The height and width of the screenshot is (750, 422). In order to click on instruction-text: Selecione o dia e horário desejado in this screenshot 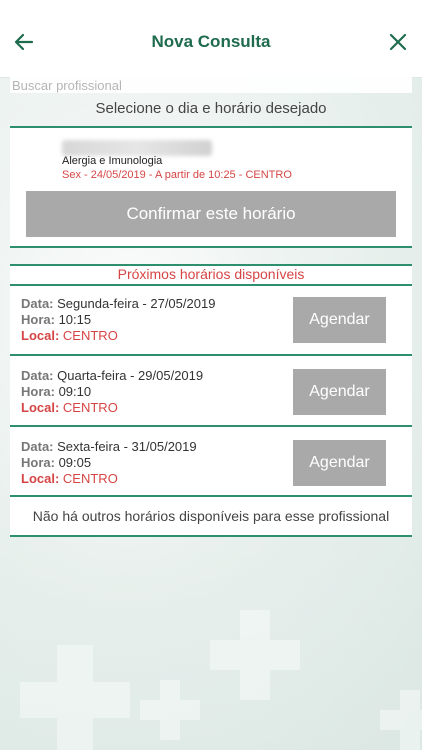, I will do `click(211, 108)`.